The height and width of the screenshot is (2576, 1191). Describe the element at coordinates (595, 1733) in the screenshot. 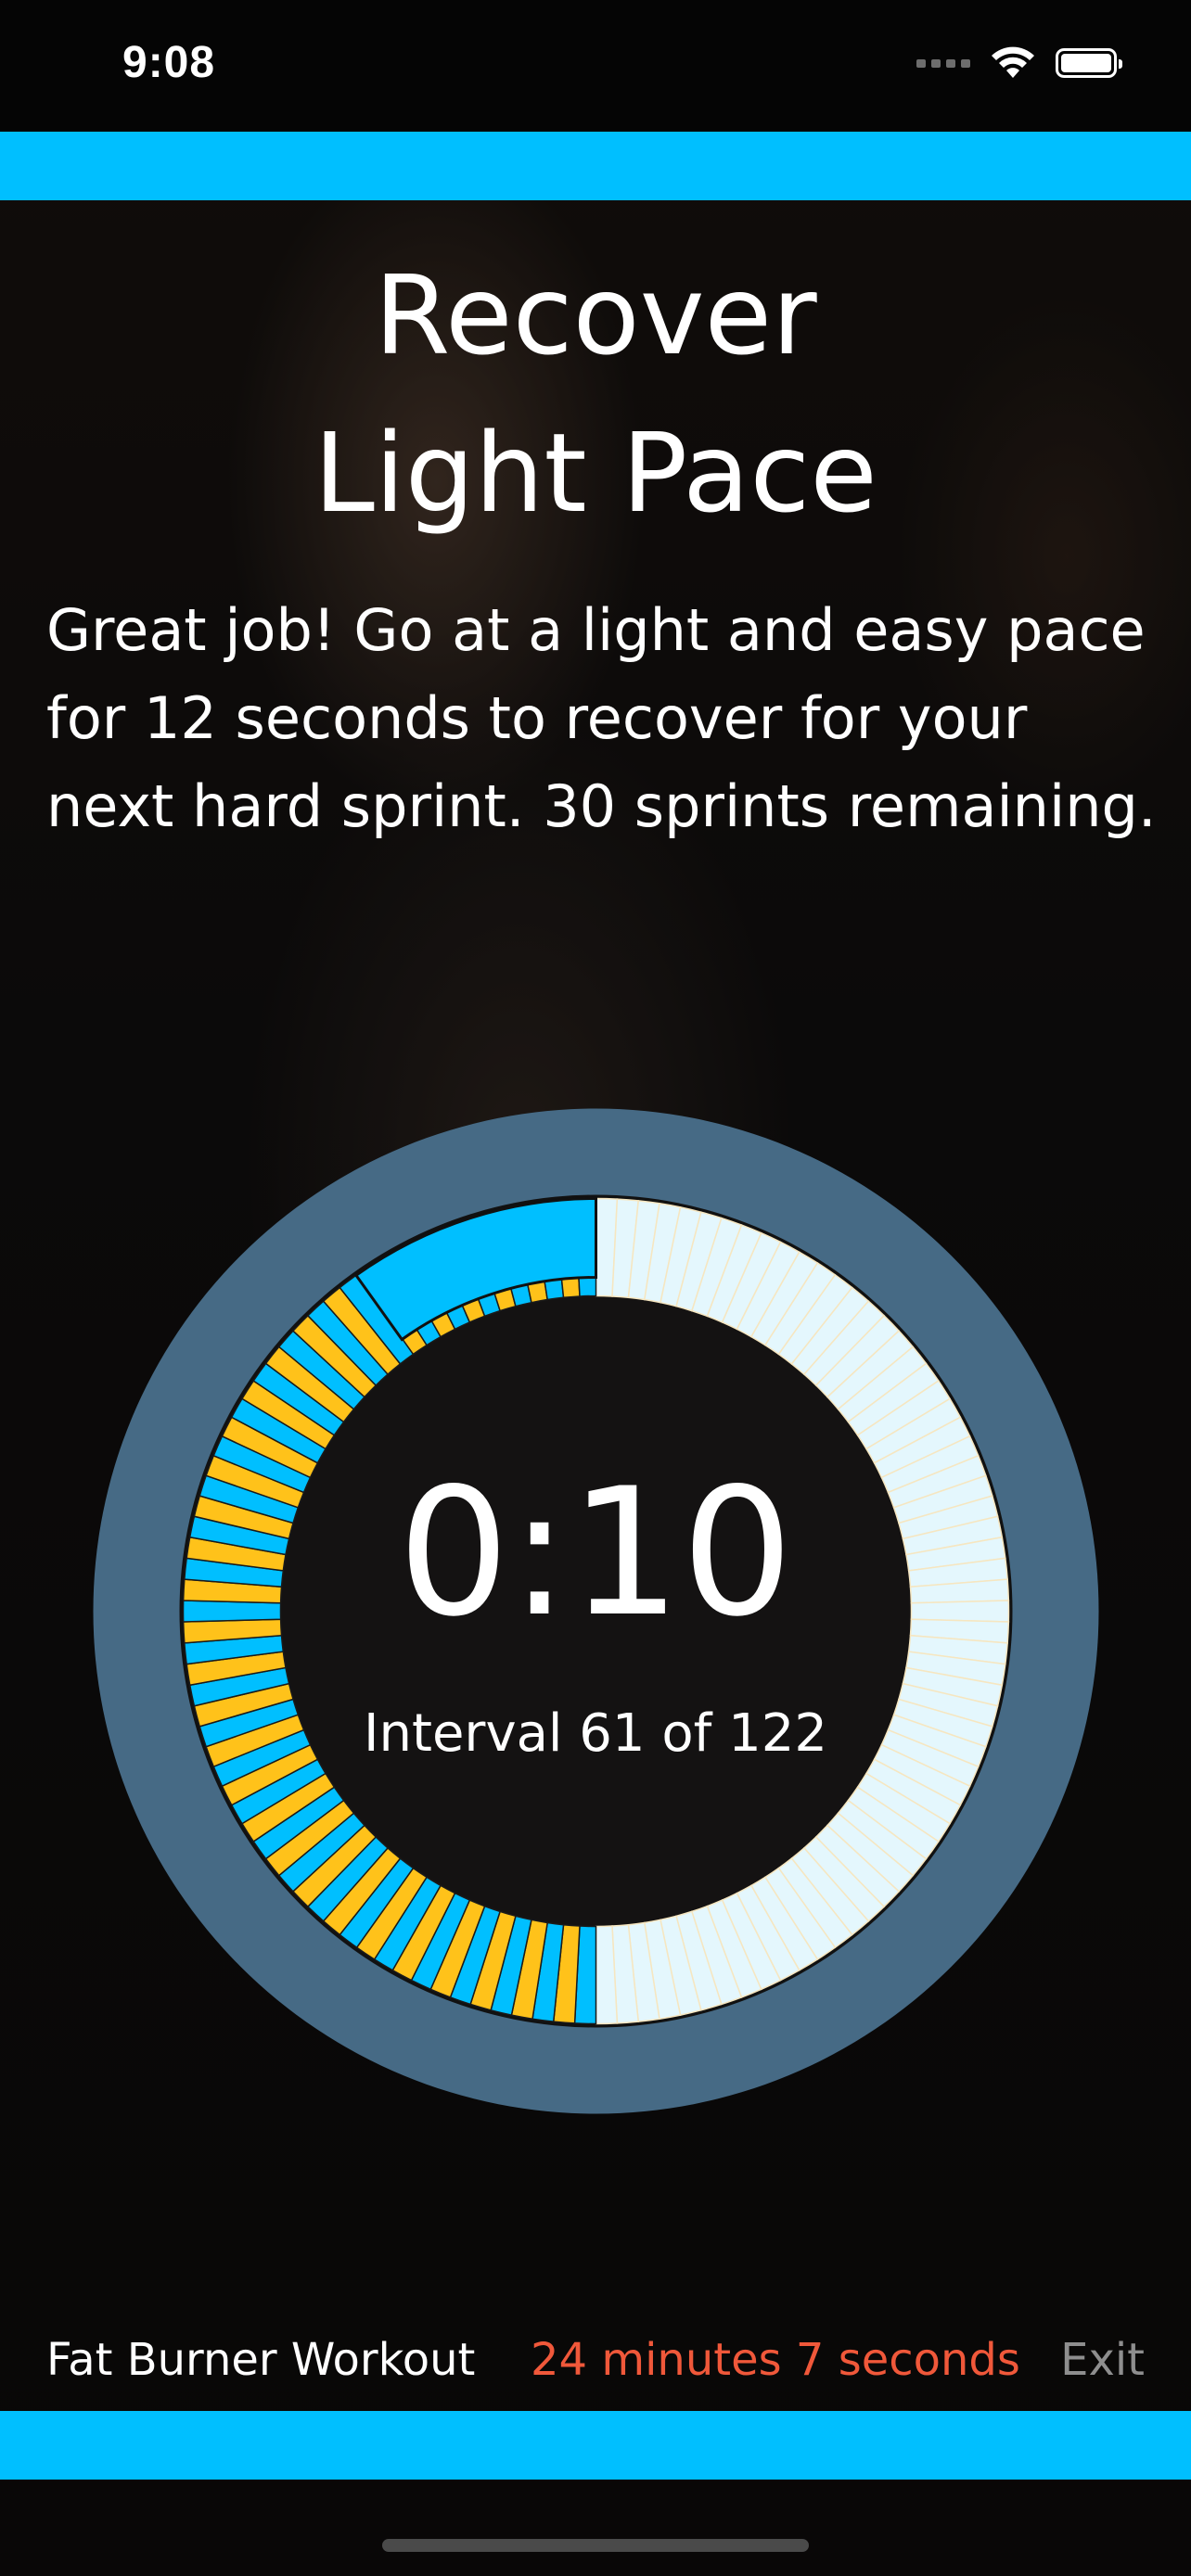

I see `interval-counter: Interval 61 of 122` at that location.